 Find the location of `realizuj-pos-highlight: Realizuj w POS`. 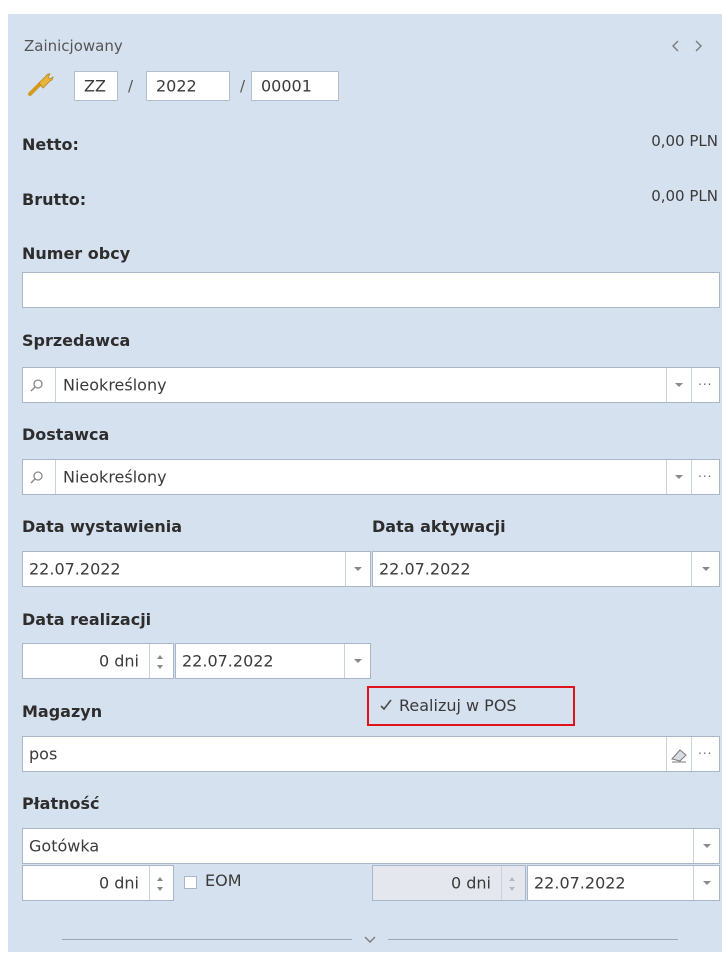

realizuj-pos-highlight: Realizuj w POS is located at coordinates (471, 706).